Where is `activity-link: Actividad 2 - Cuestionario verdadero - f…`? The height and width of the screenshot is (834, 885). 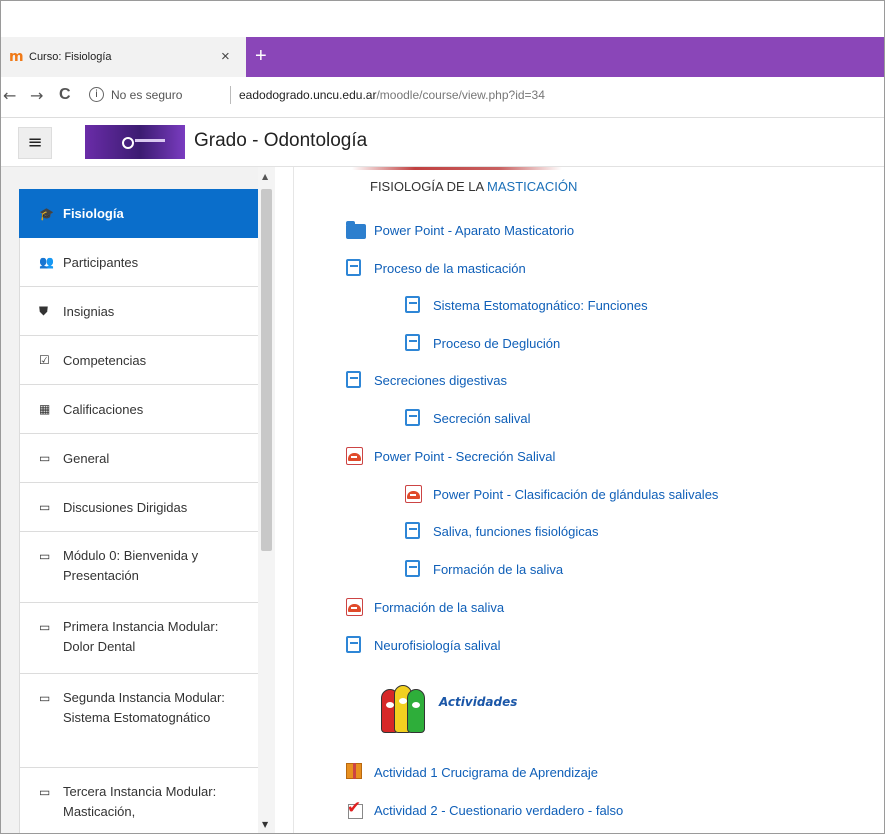 activity-link: Actividad 2 - Cuestionario verdadero - f… is located at coordinates (485, 808).